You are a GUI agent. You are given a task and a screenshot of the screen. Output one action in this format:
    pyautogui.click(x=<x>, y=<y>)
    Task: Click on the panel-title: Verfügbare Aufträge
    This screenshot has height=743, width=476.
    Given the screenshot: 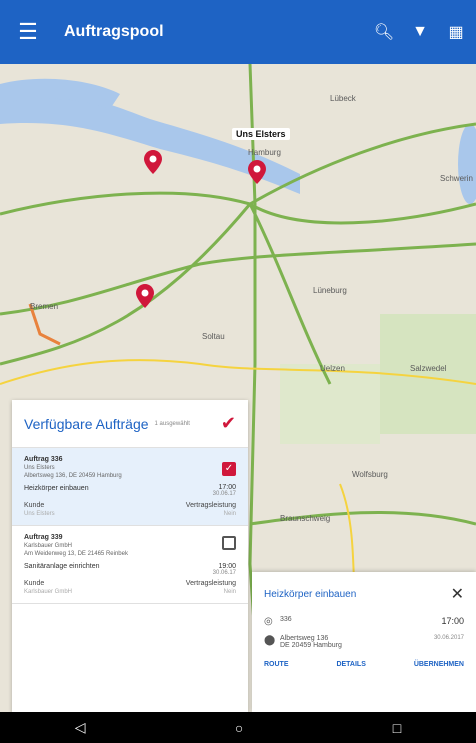 What is the action you would take?
    pyautogui.click(x=86, y=423)
    